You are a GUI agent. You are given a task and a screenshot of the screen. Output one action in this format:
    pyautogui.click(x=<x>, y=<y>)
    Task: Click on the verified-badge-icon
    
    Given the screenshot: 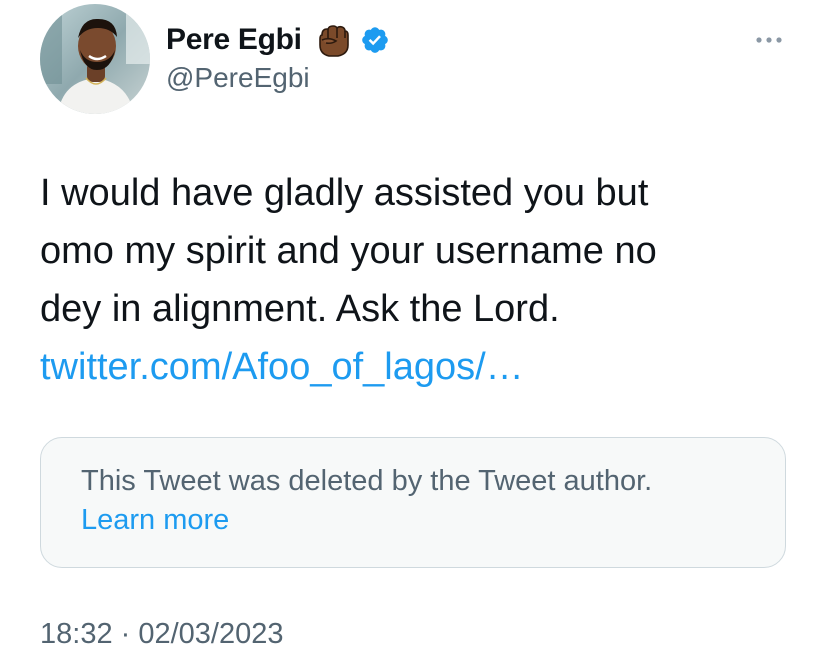 What is the action you would take?
    pyautogui.click(x=375, y=40)
    